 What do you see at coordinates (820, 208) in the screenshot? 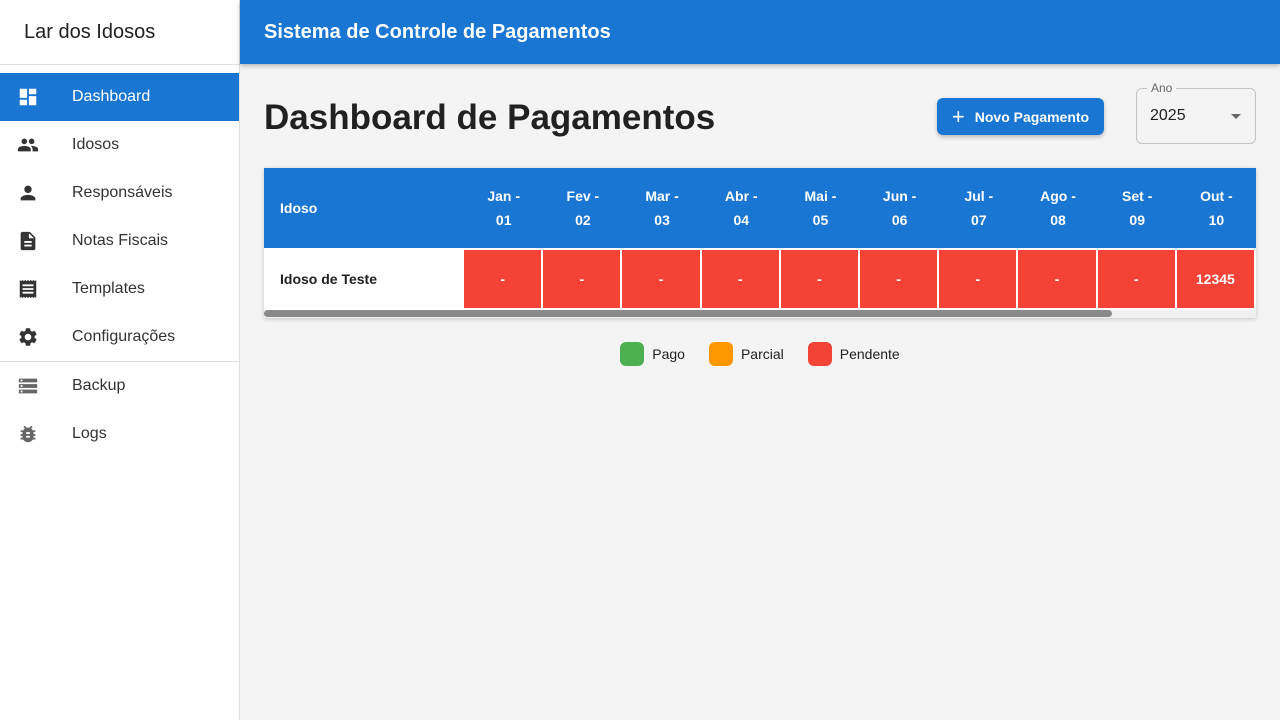
I see `column-header-month: Mai - 05` at bounding box center [820, 208].